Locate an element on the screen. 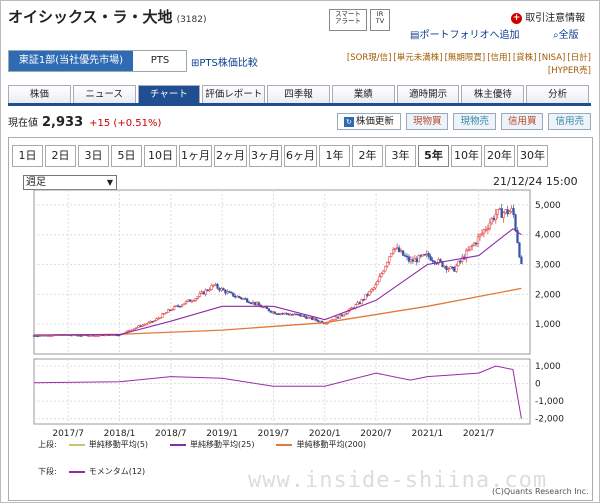 The width and height of the screenshot is (600, 503). legend-ma200-label: 単純移動平均(200) is located at coordinates (331, 444).